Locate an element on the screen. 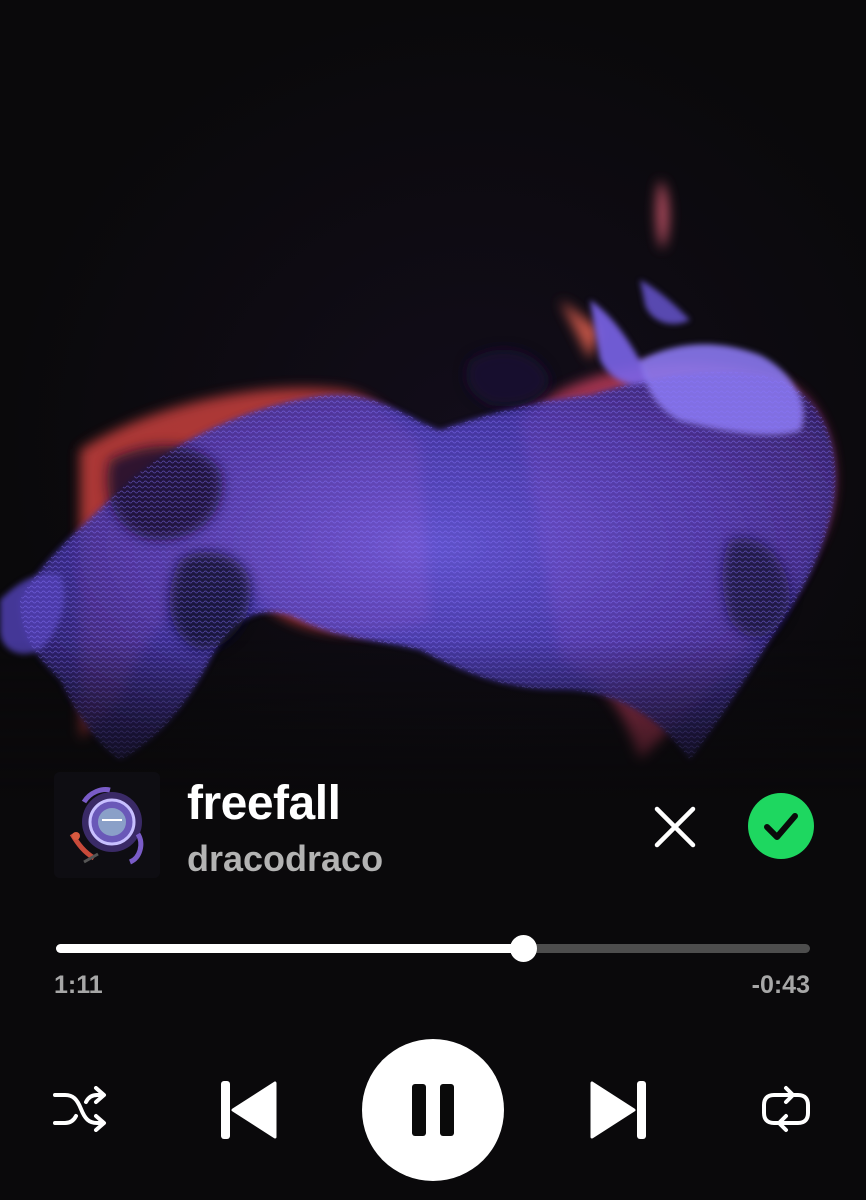 The image size is (866, 1200). repeat-icon is located at coordinates (786, 1109).